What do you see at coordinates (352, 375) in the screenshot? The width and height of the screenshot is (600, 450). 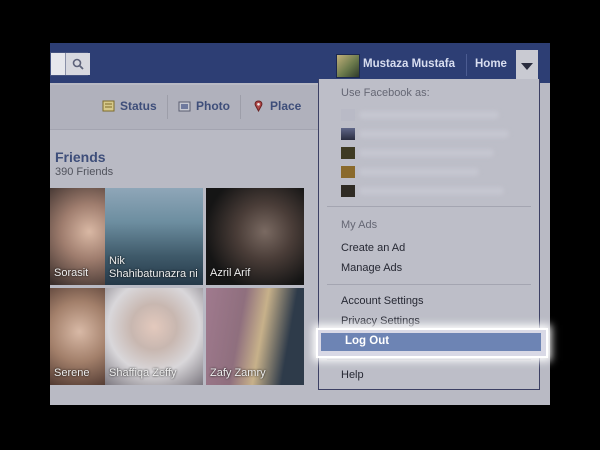 I see `help-item: Help` at bounding box center [352, 375].